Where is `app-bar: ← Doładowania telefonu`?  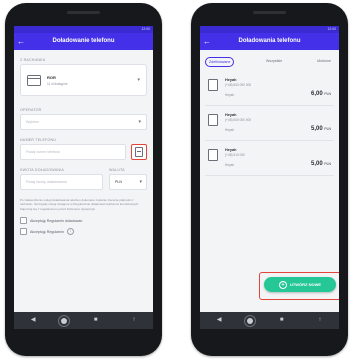
app-bar: ← Doładowania telefonu is located at coordinates (269, 41).